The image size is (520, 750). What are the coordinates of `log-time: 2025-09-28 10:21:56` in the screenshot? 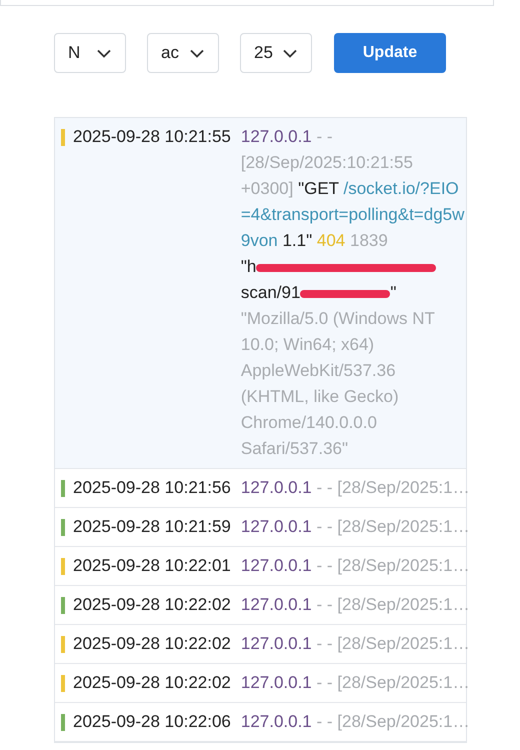 It's located at (152, 488).